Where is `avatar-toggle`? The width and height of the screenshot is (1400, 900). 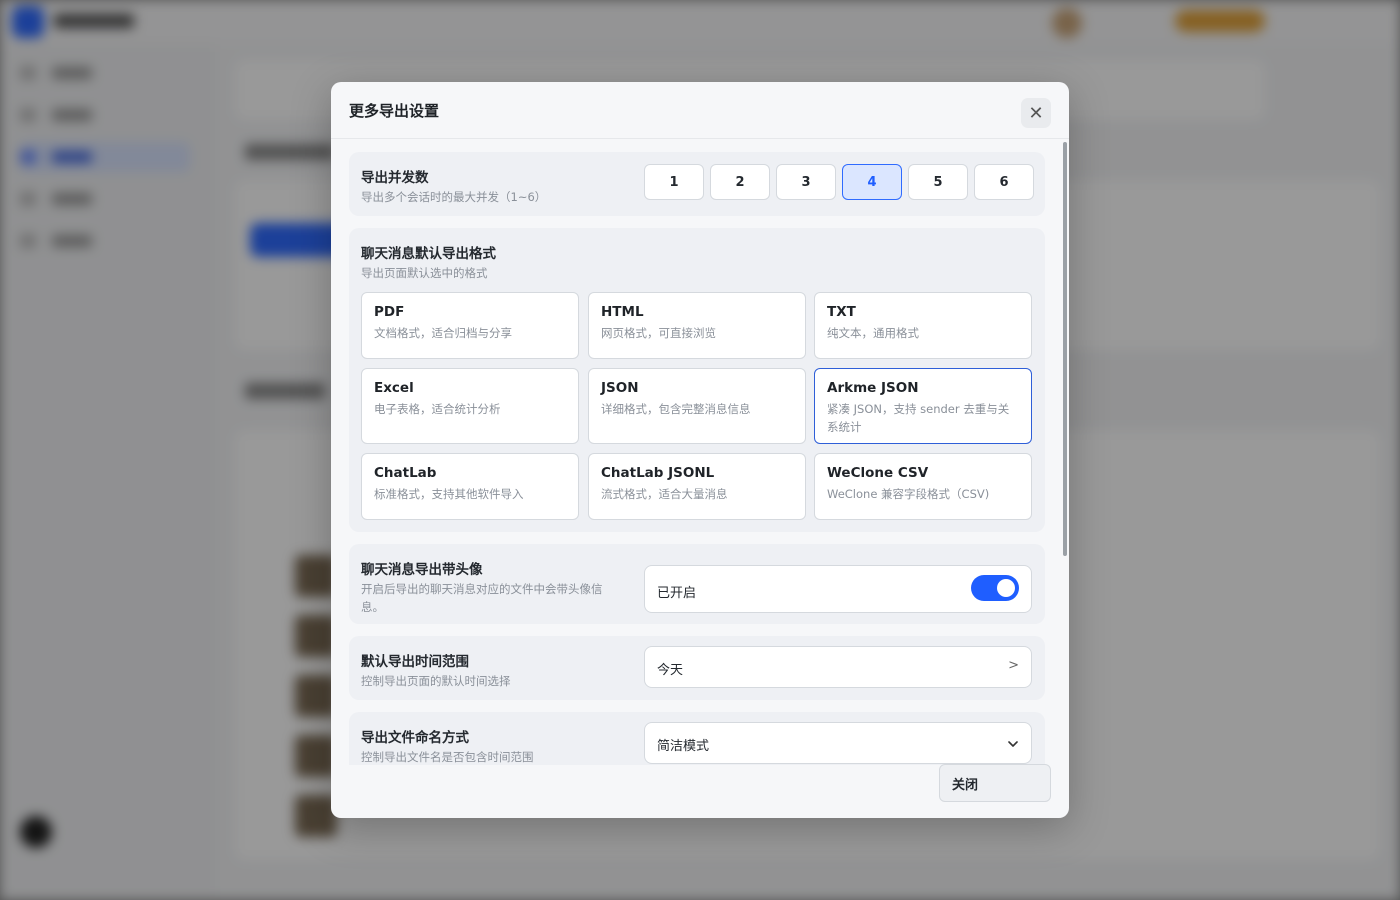
avatar-toggle is located at coordinates (995, 588).